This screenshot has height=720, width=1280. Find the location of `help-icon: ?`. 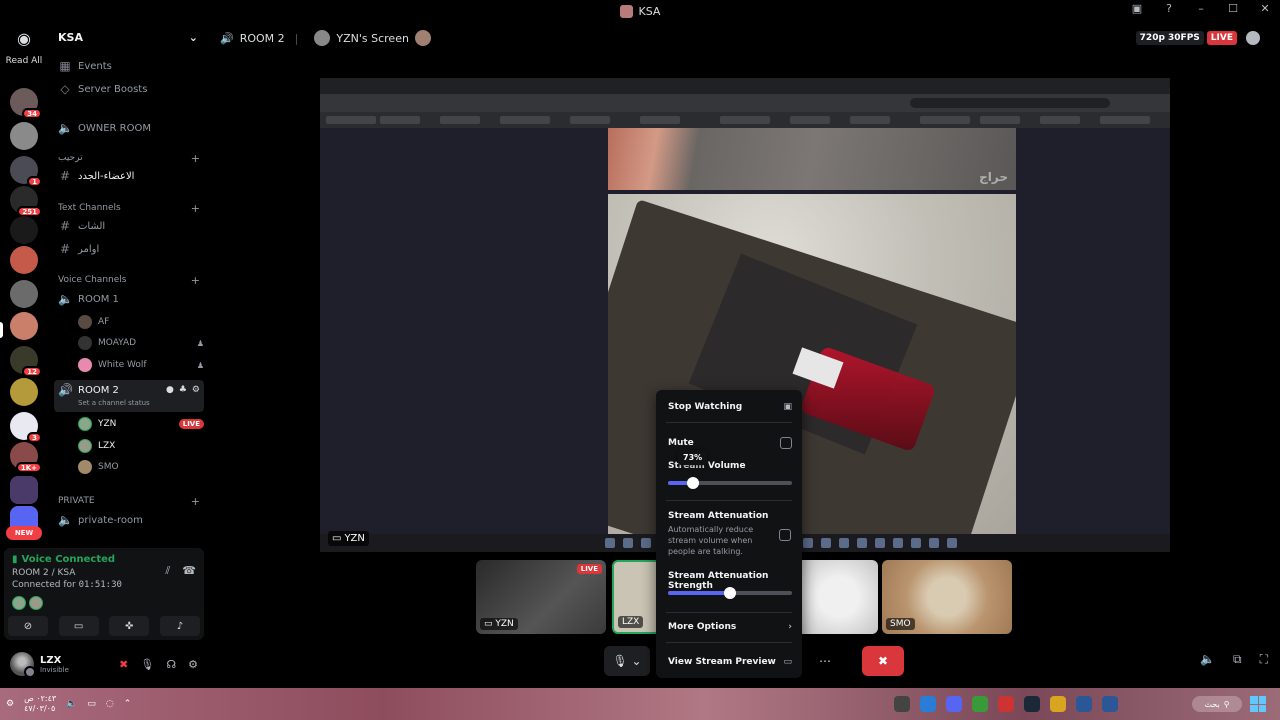

help-icon: ? is located at coordinates (1169, 8).